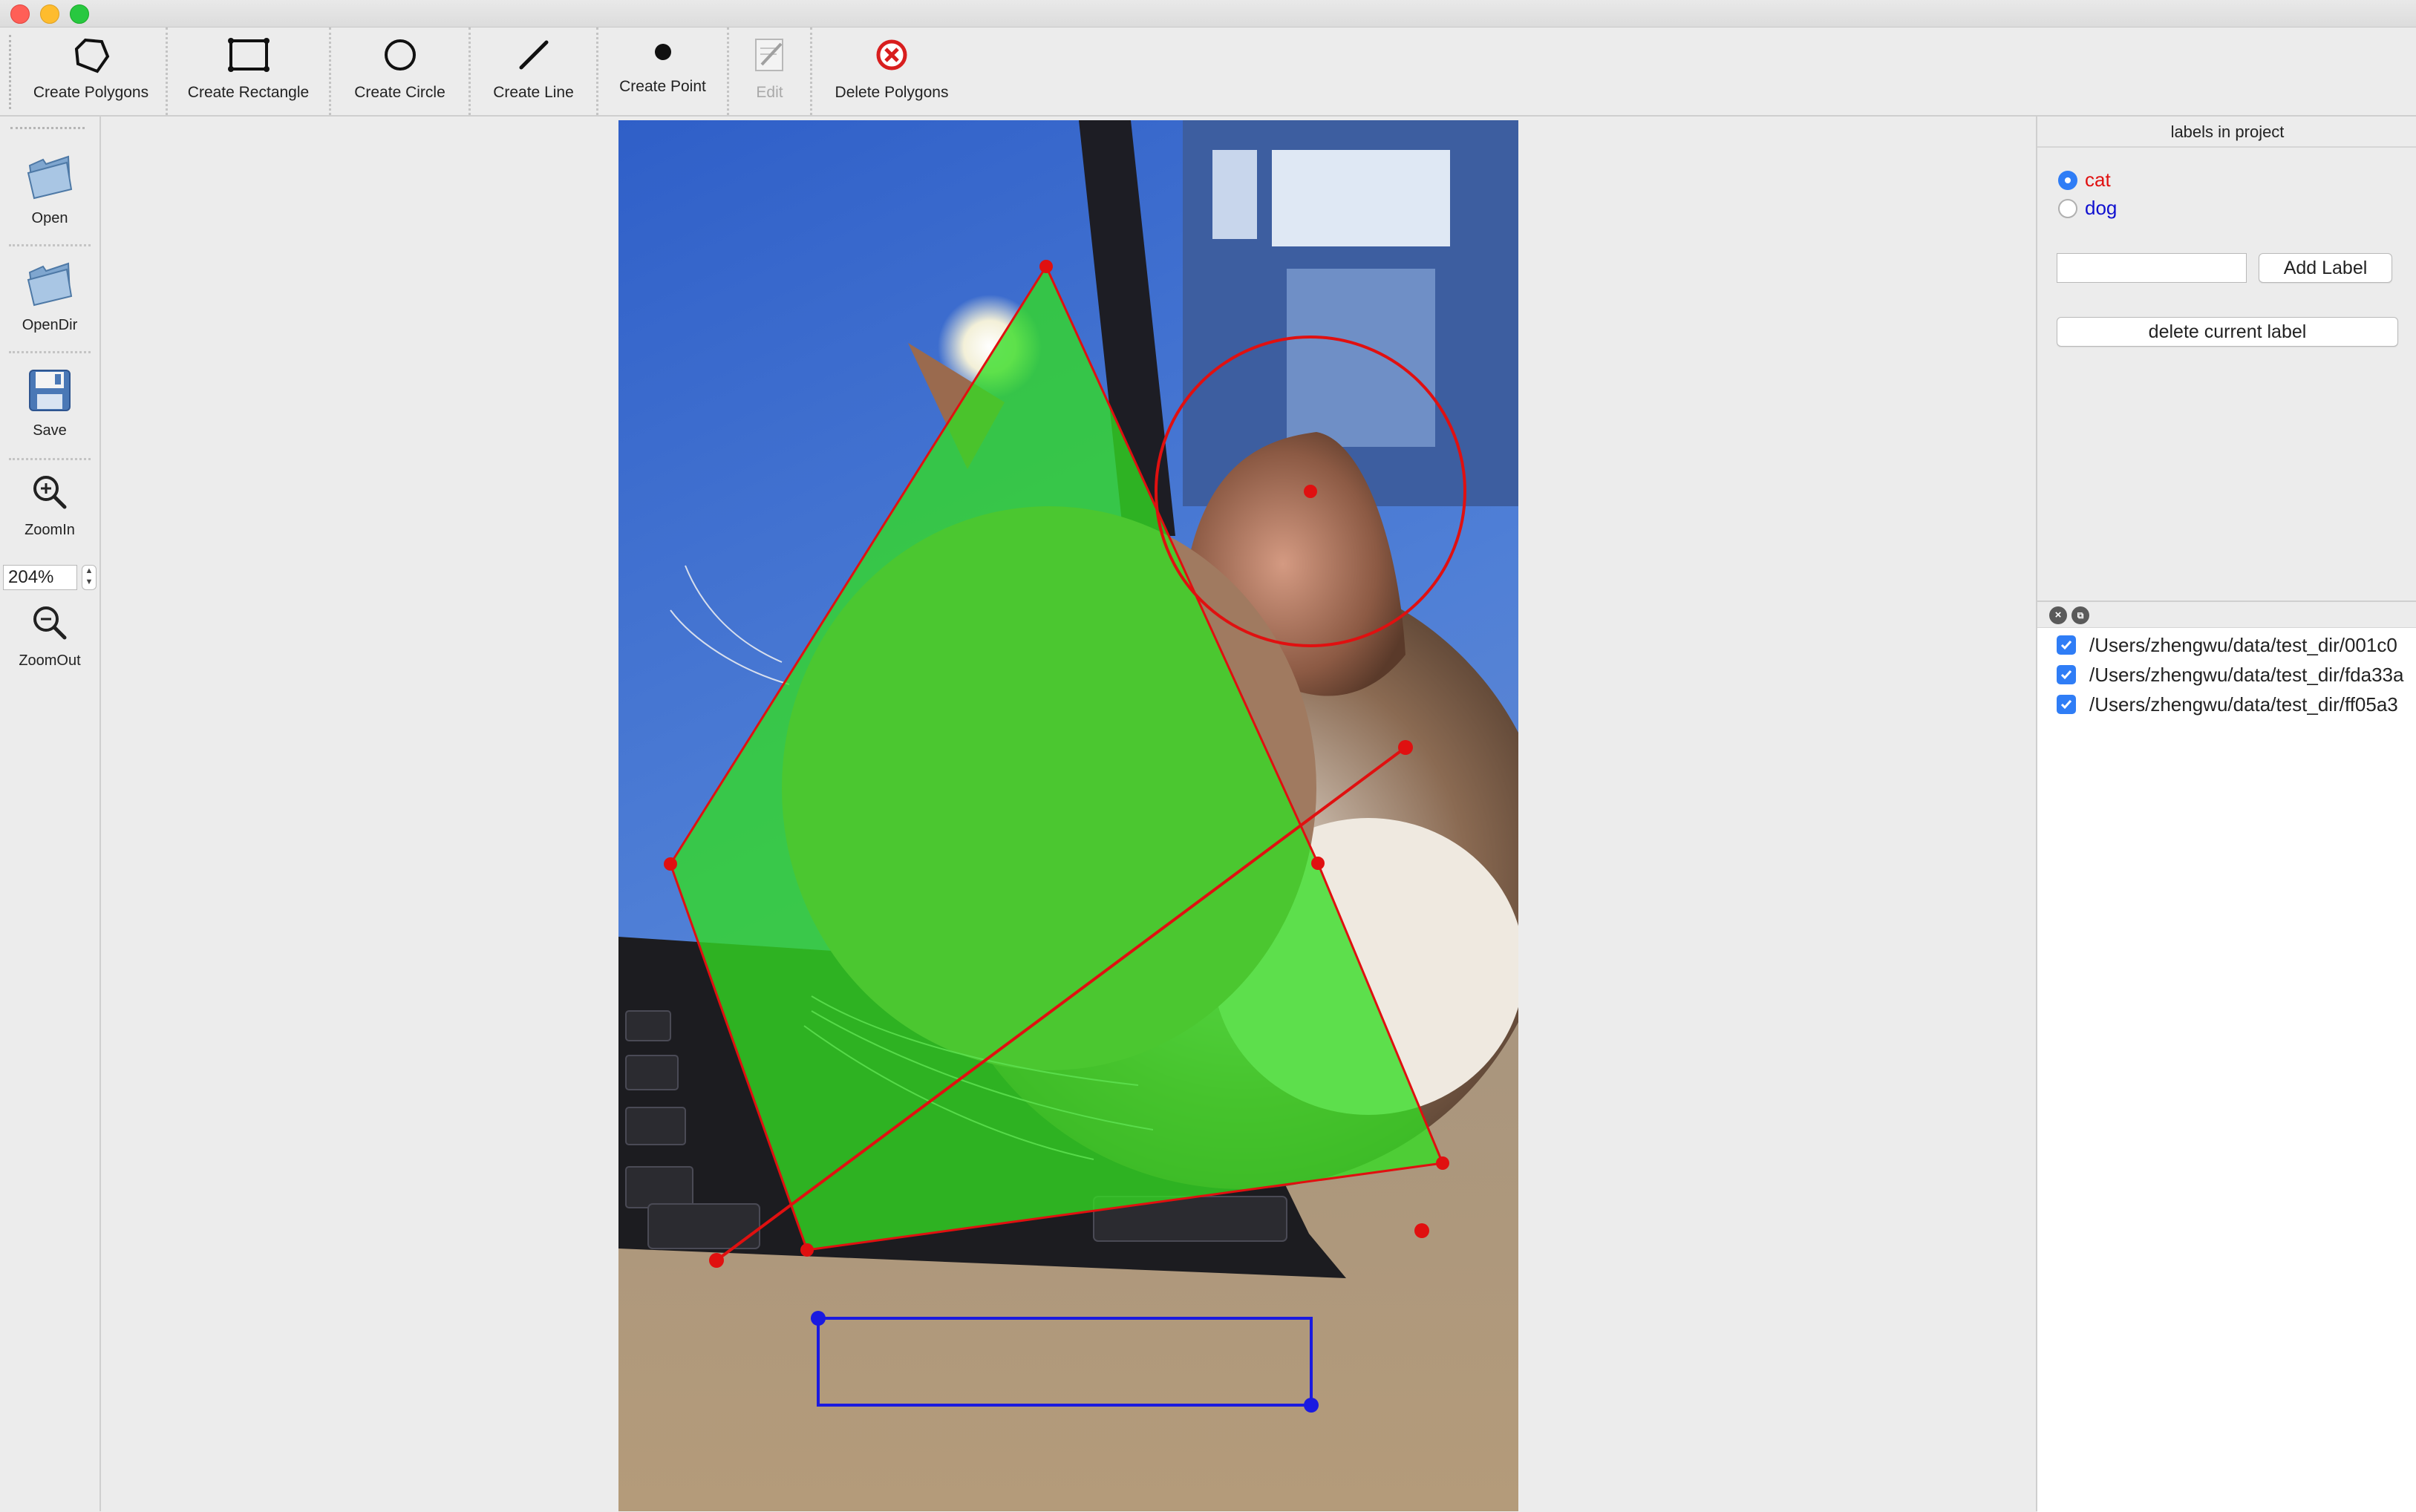  I want to click on open-label: Open, so click(49, 218).